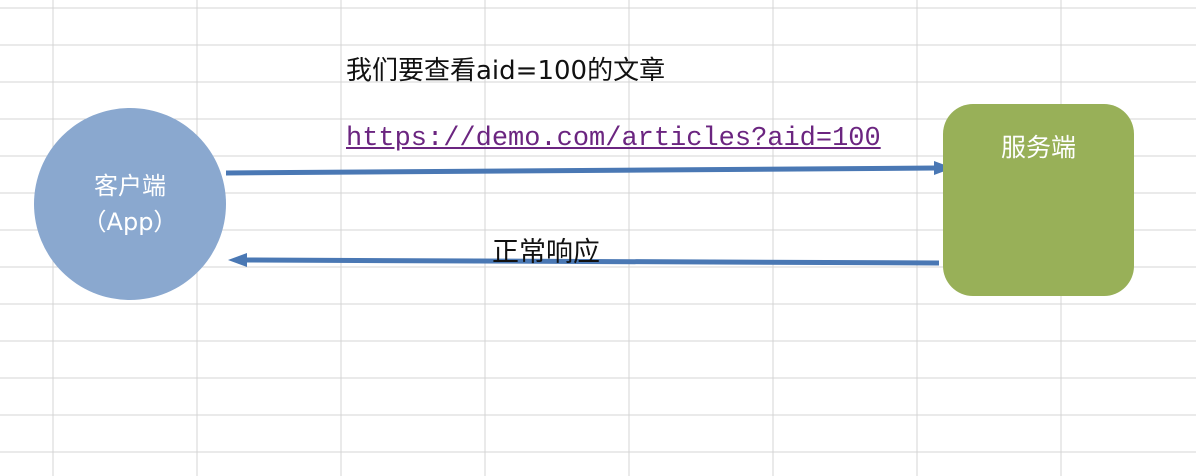 This screenshot has height=476, width=1196. Describe the element at coordinates (1038, 147) in the screenshot. I see `server-label: 服务端` at that location.